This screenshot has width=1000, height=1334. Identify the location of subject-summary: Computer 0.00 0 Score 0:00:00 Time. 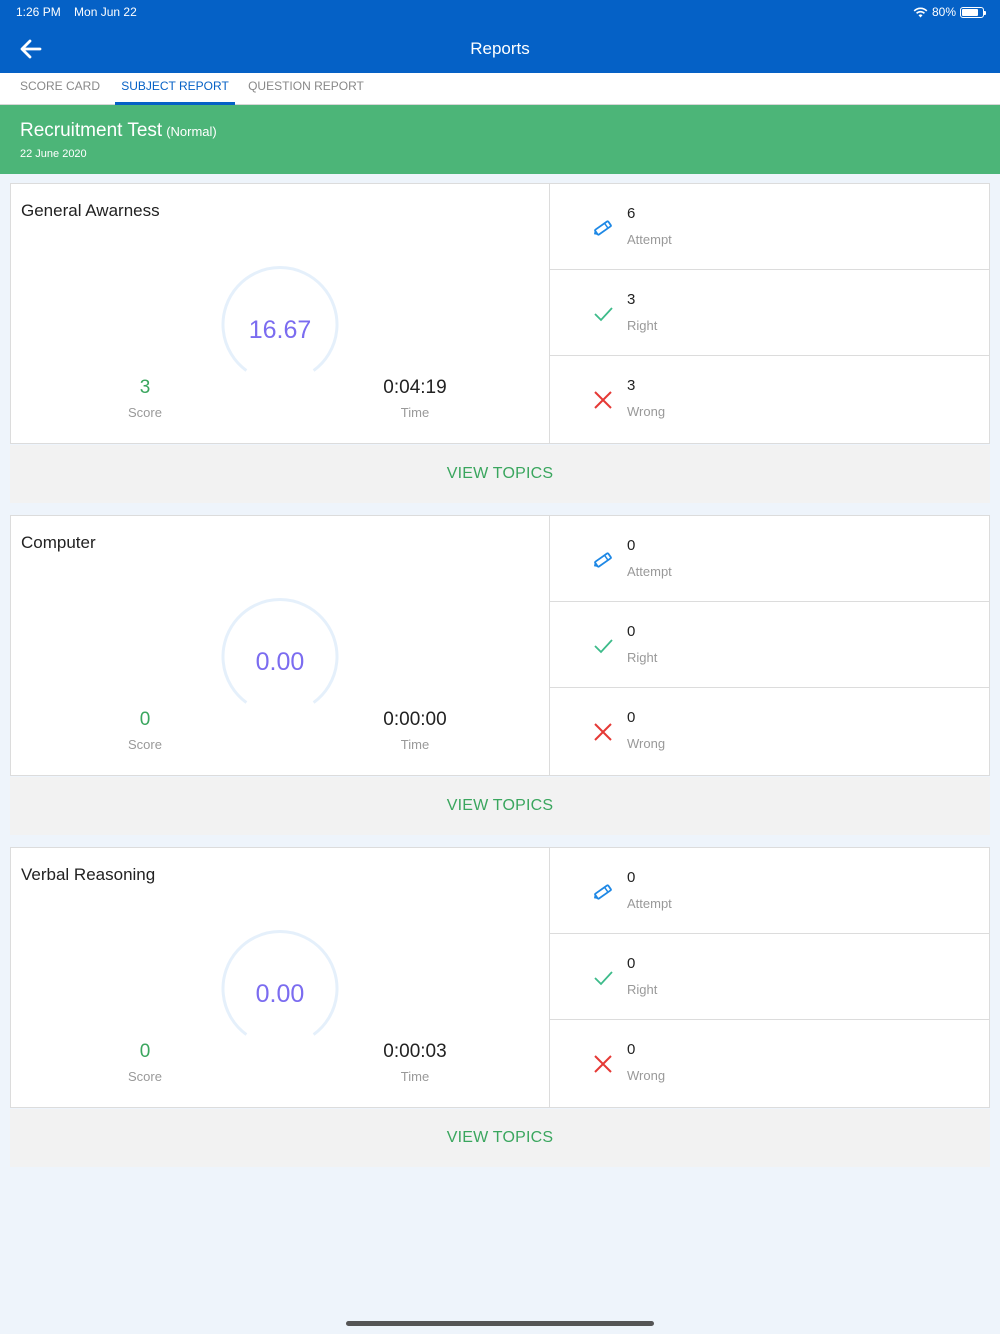
(280, 645).